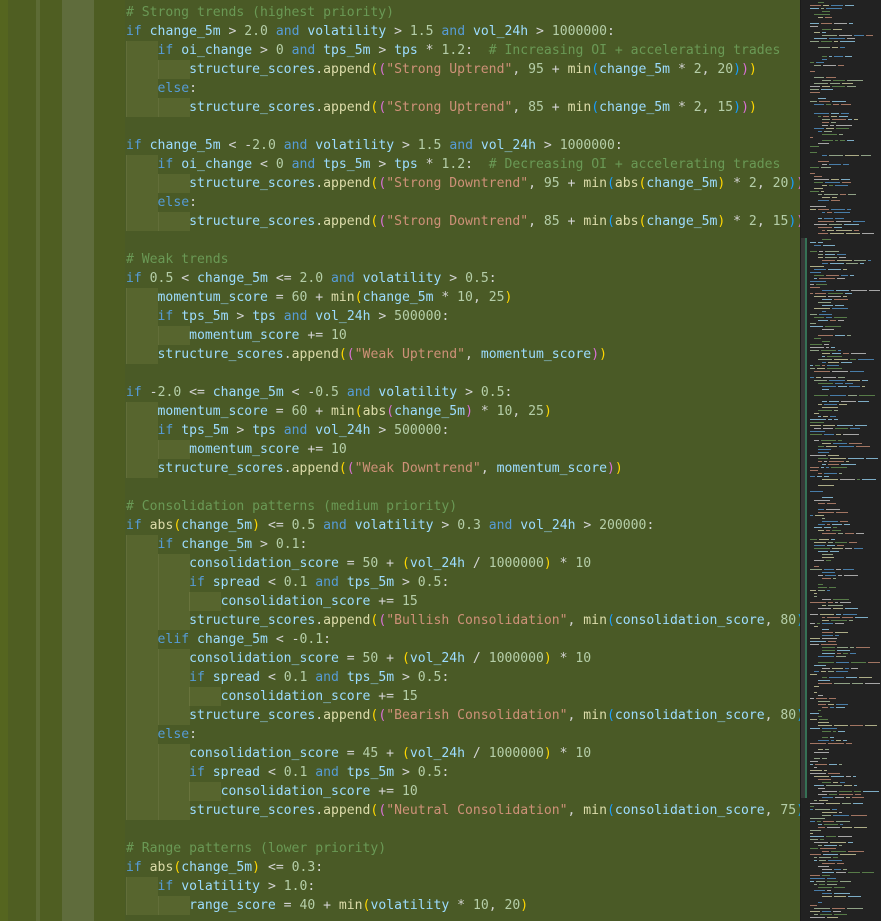  What do you see at coordinates (626, 221) in the screenshot?
I see `code-token: abs` at bounding box center [626, 221].